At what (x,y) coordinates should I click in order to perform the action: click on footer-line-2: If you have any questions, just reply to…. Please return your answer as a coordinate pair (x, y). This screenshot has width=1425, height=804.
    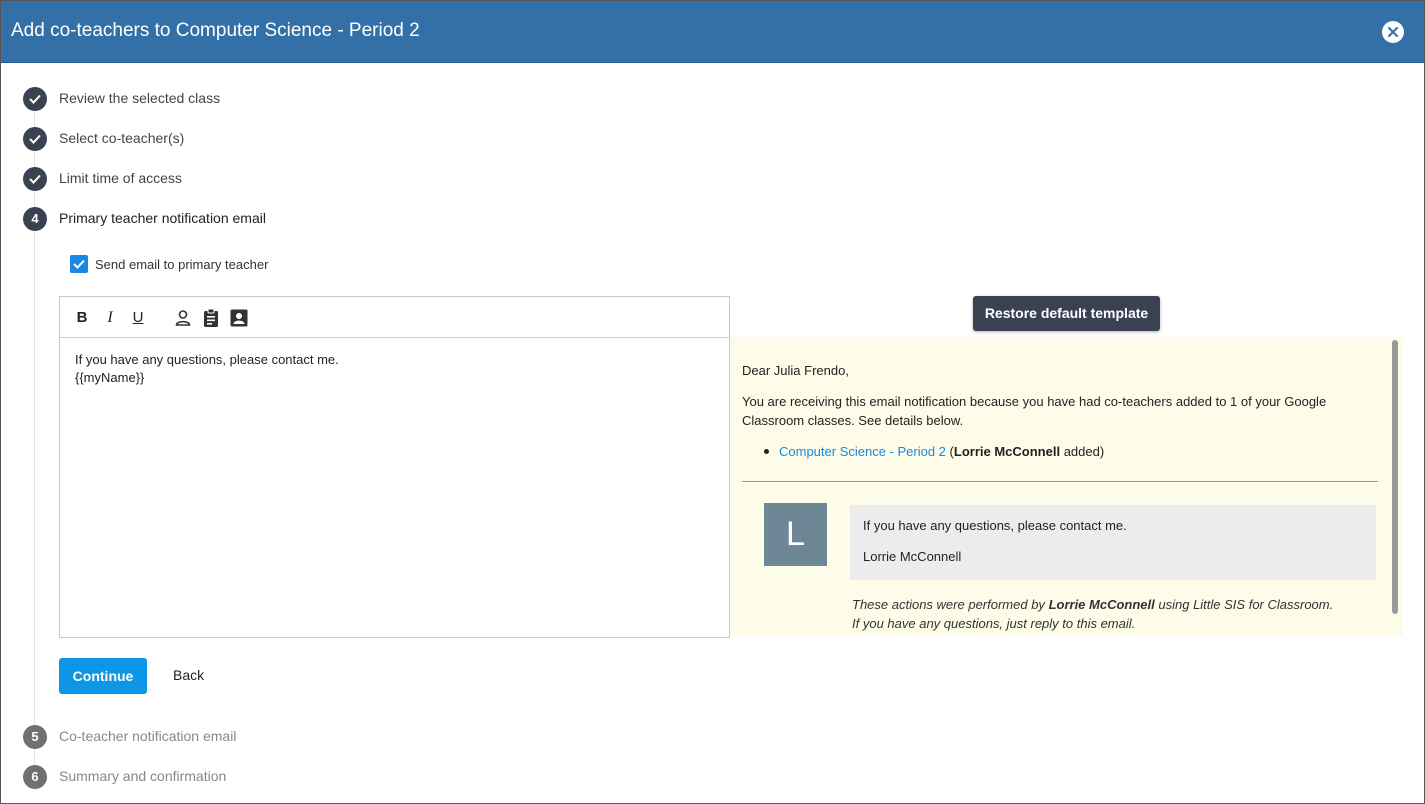
    Looking at the image, I should click on (994, 623).